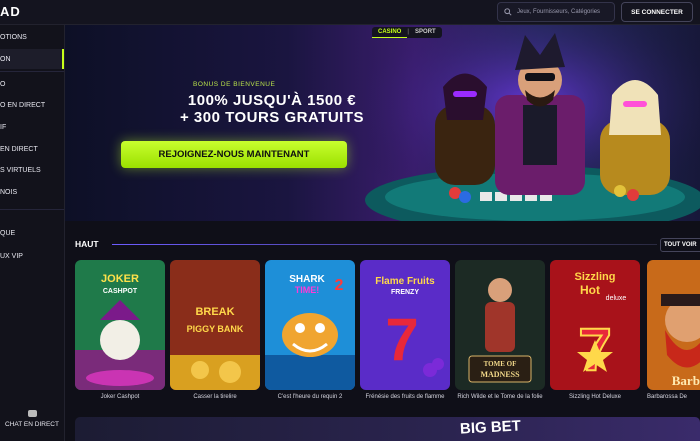 This screenshot has width=700, height=441. Describe the element at coordinates (32, 170) in the screenshot. I see `sidebar-item-virtual-sports: S VIRTUELS` at that location.